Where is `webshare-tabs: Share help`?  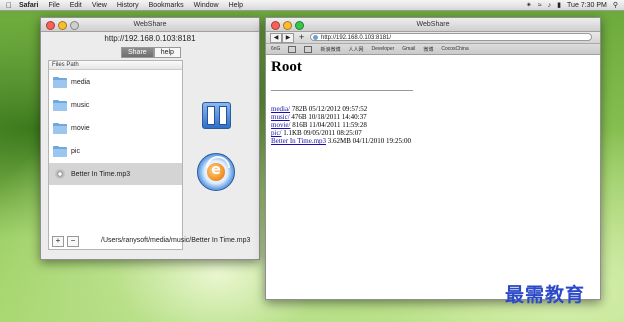 webshare-tabs: Share help is located at coordinates (151, 52).